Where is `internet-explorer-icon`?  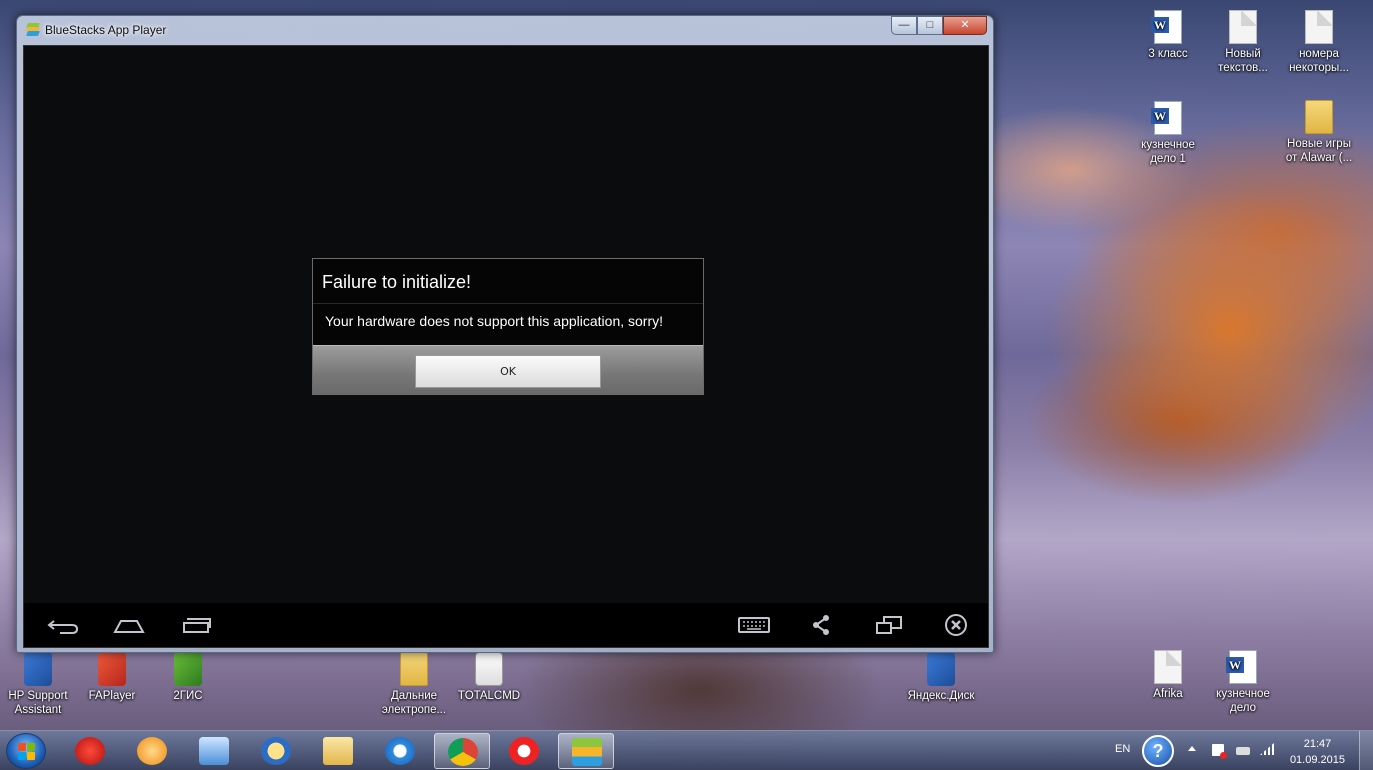 internet-explorer-icon is located at coordinates (400, 751).